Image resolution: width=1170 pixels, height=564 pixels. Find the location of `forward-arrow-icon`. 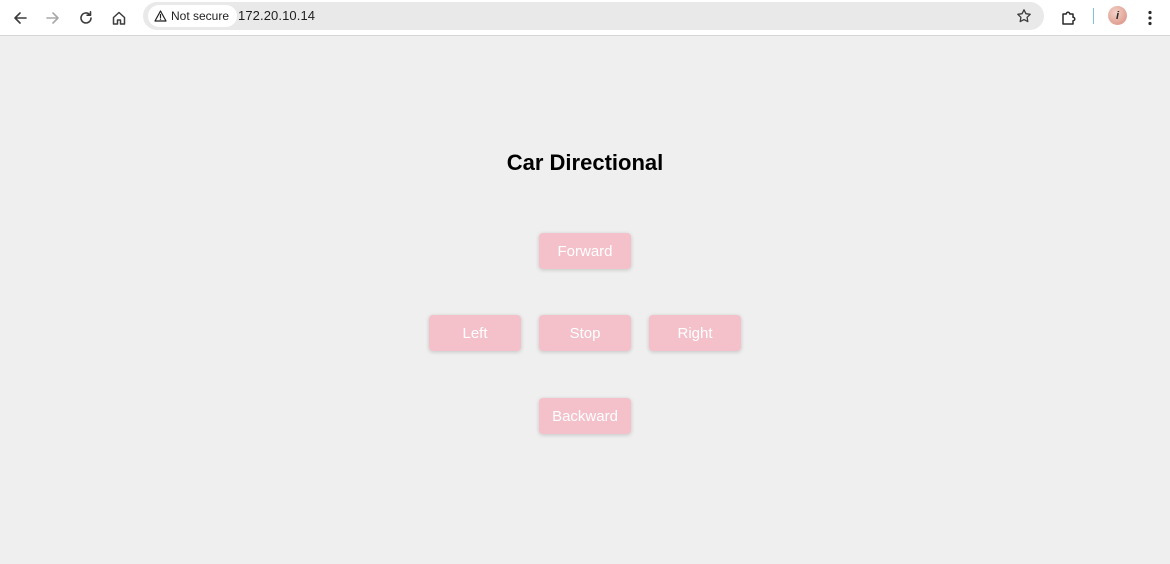

forward-arrow-icon is located at coordinates (52, 18).